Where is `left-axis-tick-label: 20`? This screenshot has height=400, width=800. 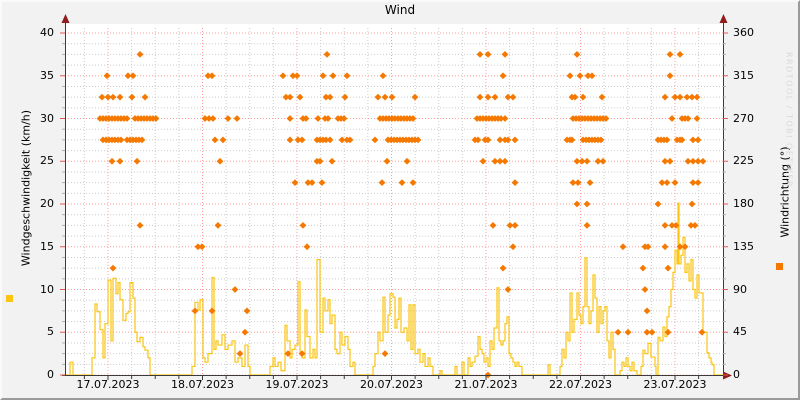 left-axis-tick-label: 20 is located at coordinates (47, 203).